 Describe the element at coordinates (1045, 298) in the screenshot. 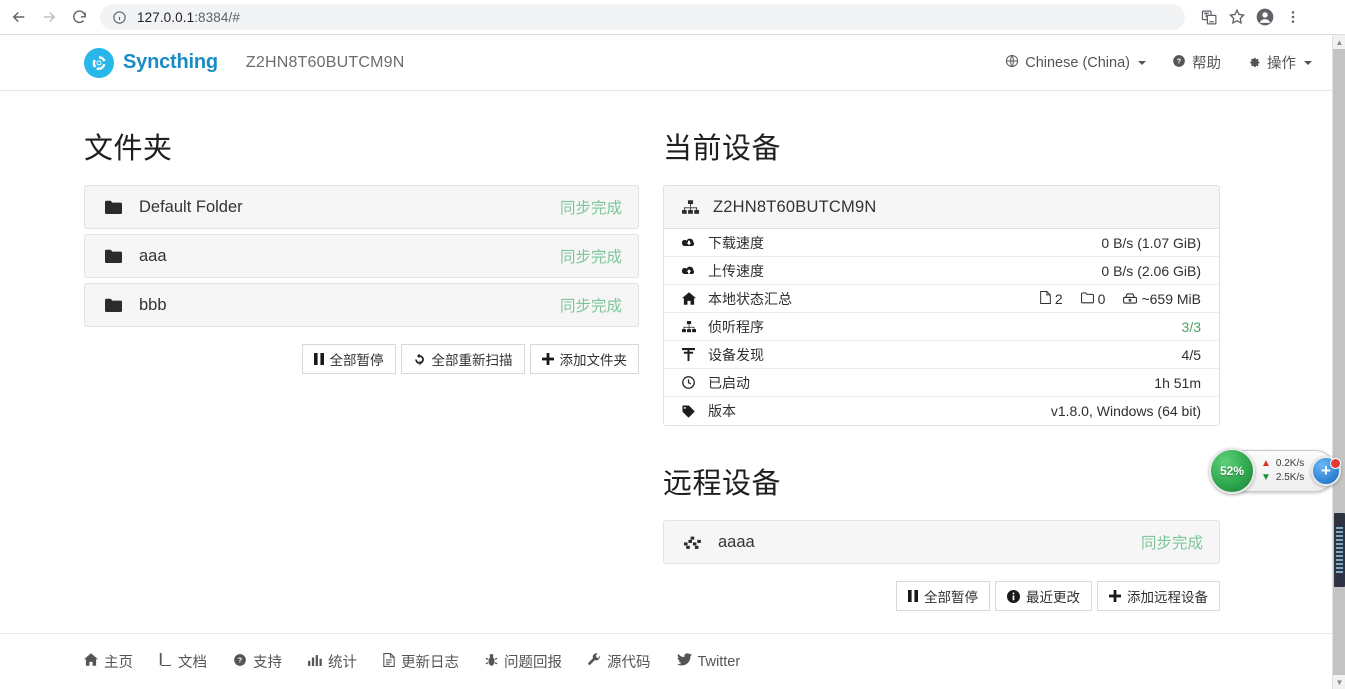

I see `file-icon` at that location.